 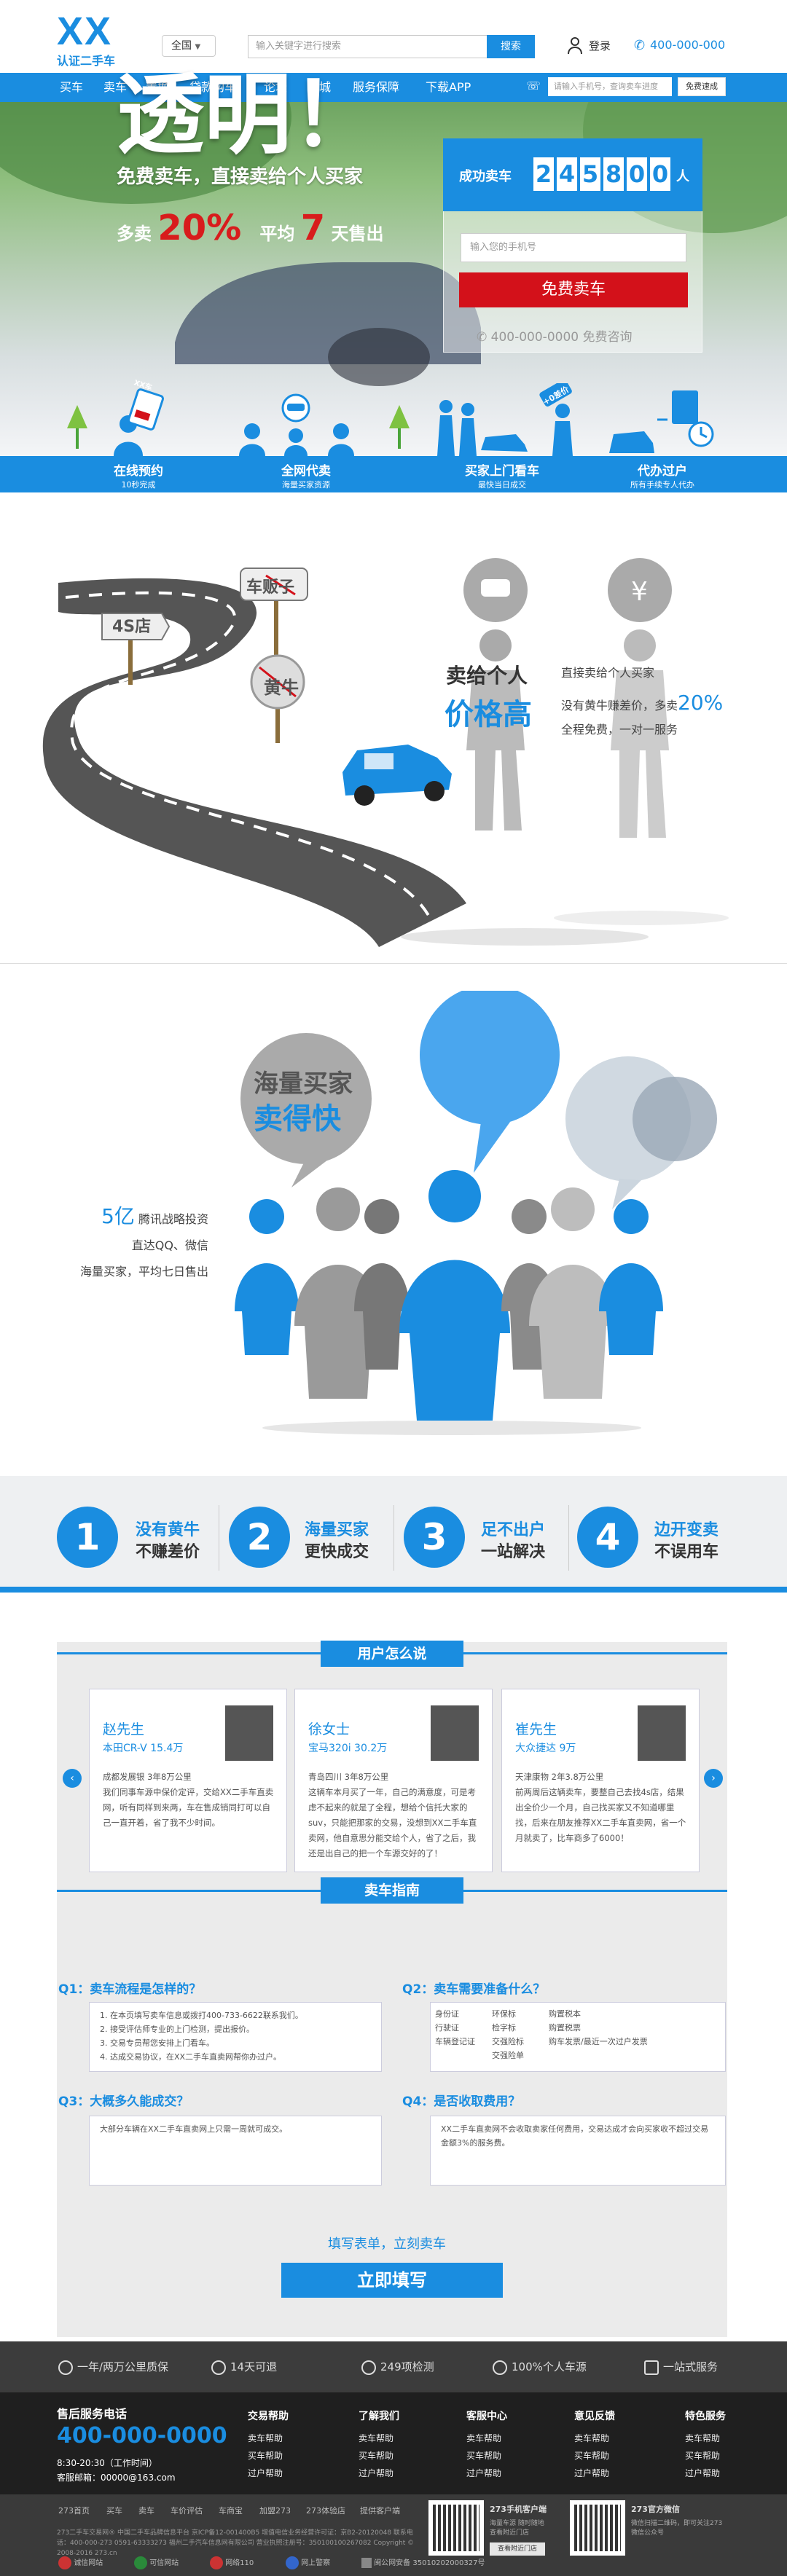 What do you see at coordinates (511, 46) in the screenshot?
I see `search-button: 搜索` at bounding box center [511, 46].